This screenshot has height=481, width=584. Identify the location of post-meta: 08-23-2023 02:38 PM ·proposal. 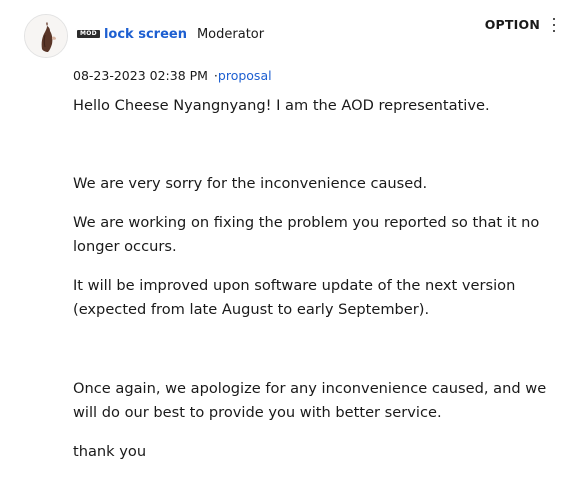
(172, 75).